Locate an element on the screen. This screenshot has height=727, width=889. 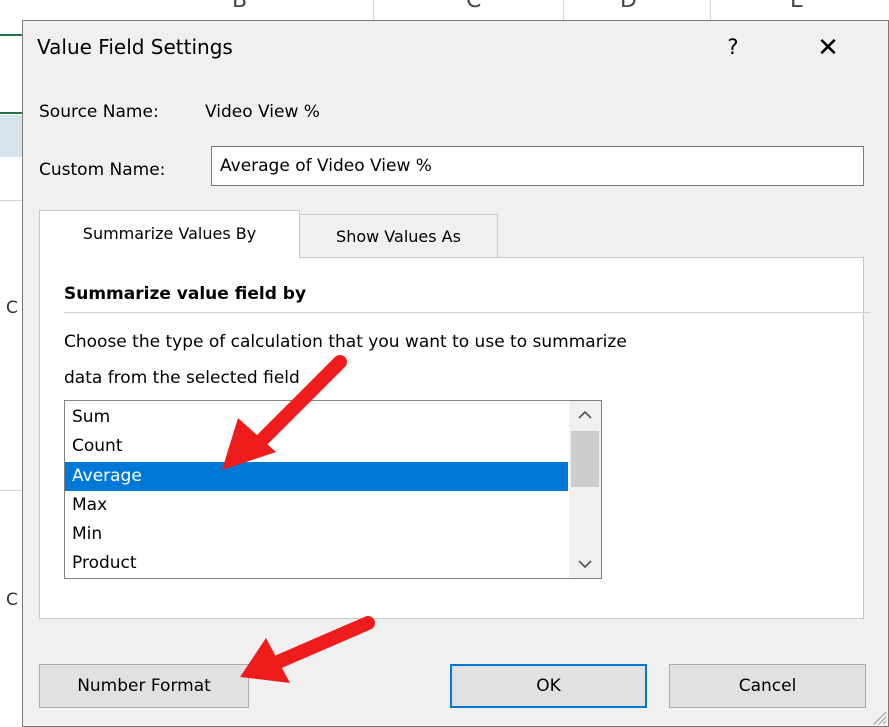
scrollbar-thumb is located at coordinates (585, 459).